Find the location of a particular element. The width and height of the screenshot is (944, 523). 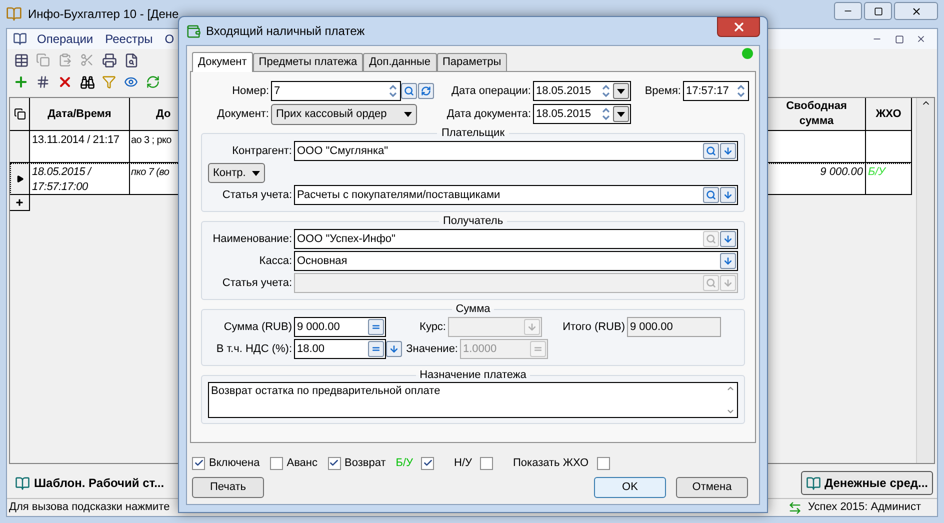

cancel-button: Отмена is located at coordinates (712, 487).